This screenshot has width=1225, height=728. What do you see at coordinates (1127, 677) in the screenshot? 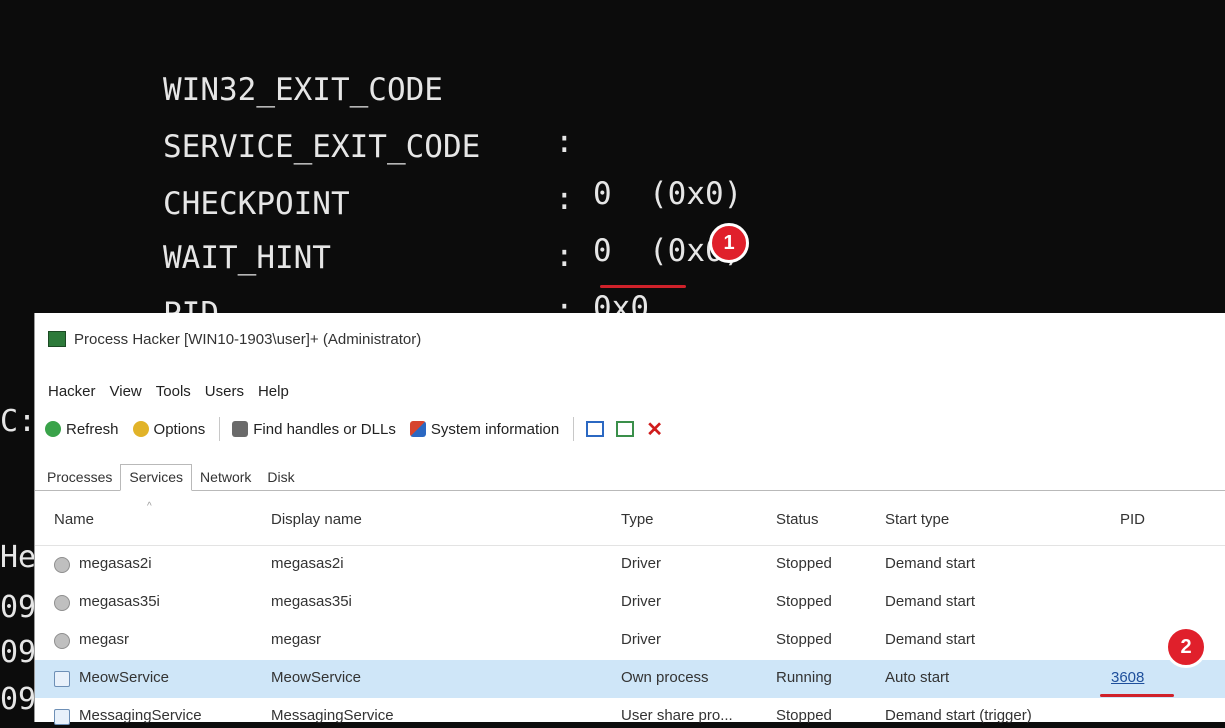
I see `cell-pid: 3608` at bounding box center [1127, 677].